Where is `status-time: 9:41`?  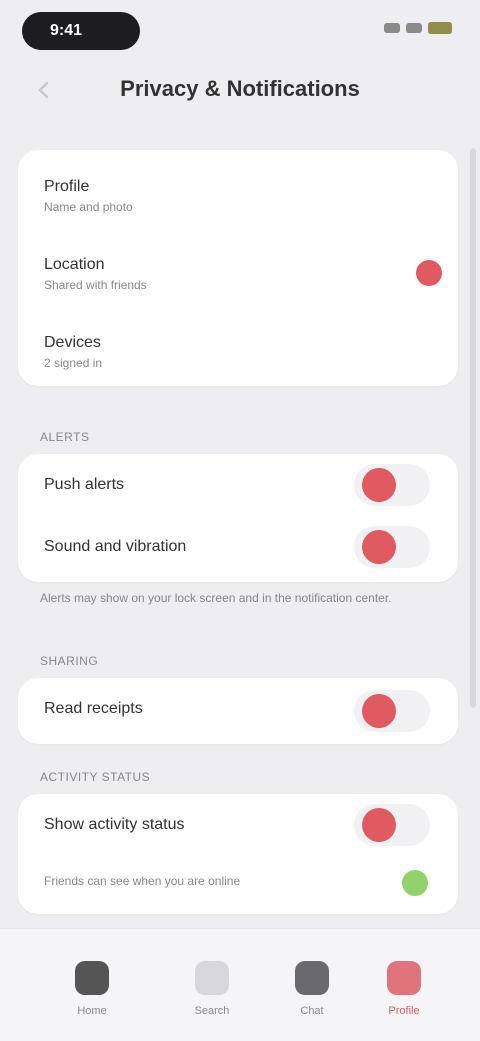 status-time: 9:41 is located at coordinates (66, 30).